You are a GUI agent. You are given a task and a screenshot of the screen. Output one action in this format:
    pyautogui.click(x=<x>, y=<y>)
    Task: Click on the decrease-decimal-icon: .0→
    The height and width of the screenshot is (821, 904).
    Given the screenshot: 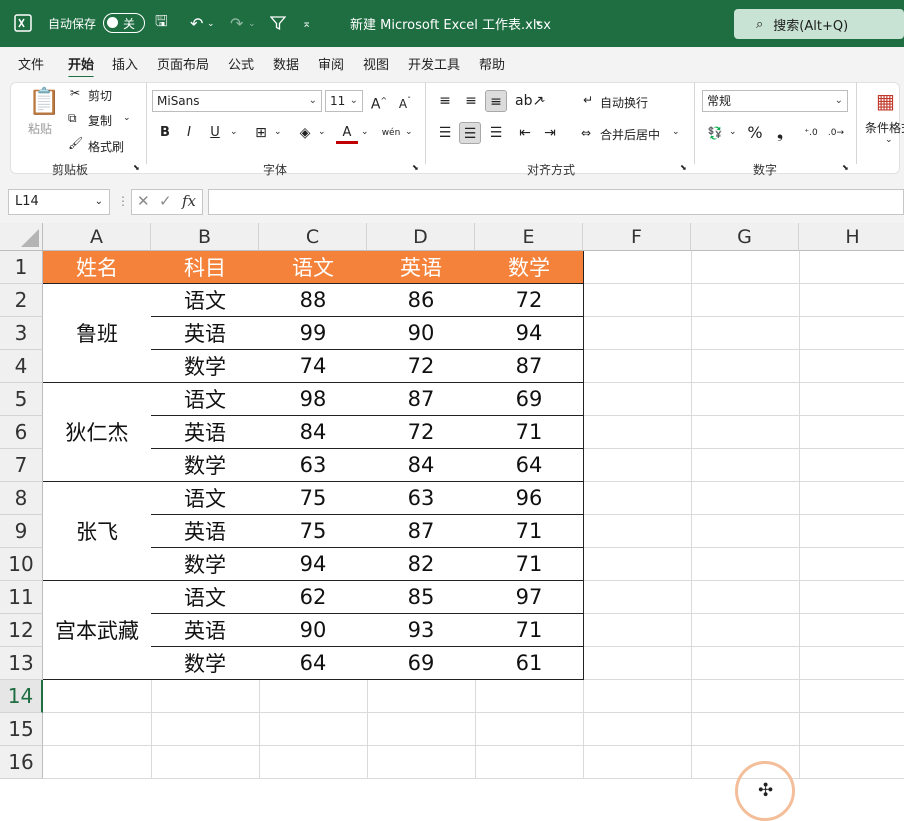 What is the action you would take?
    pyautogui.click(x=836, y=133)
    